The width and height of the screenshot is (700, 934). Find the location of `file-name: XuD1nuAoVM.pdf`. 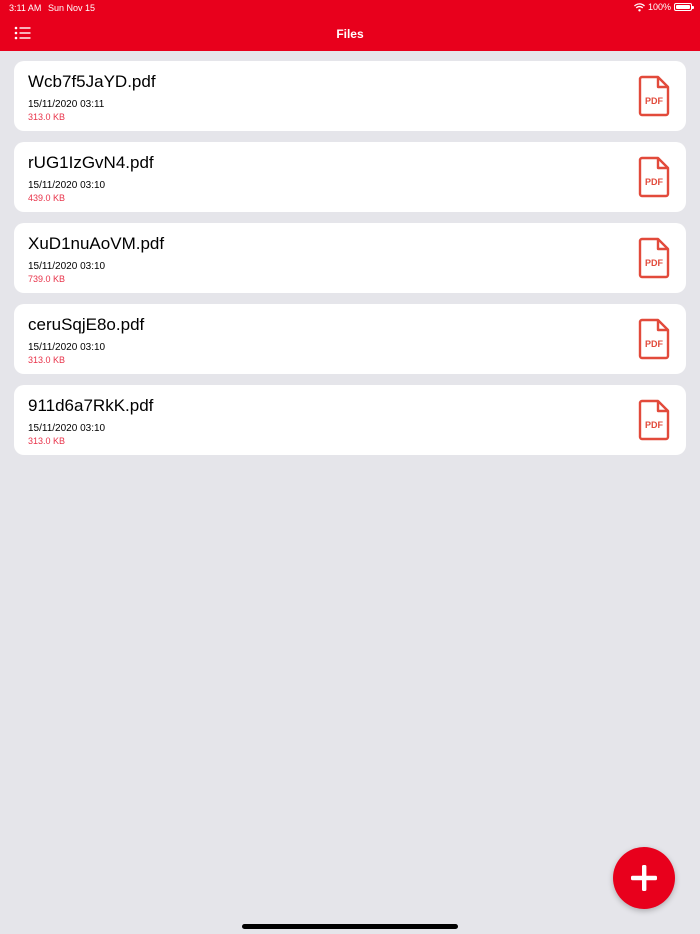

file-name: XuD1nuAoVM.pdf is located at coordinates (96, 243).